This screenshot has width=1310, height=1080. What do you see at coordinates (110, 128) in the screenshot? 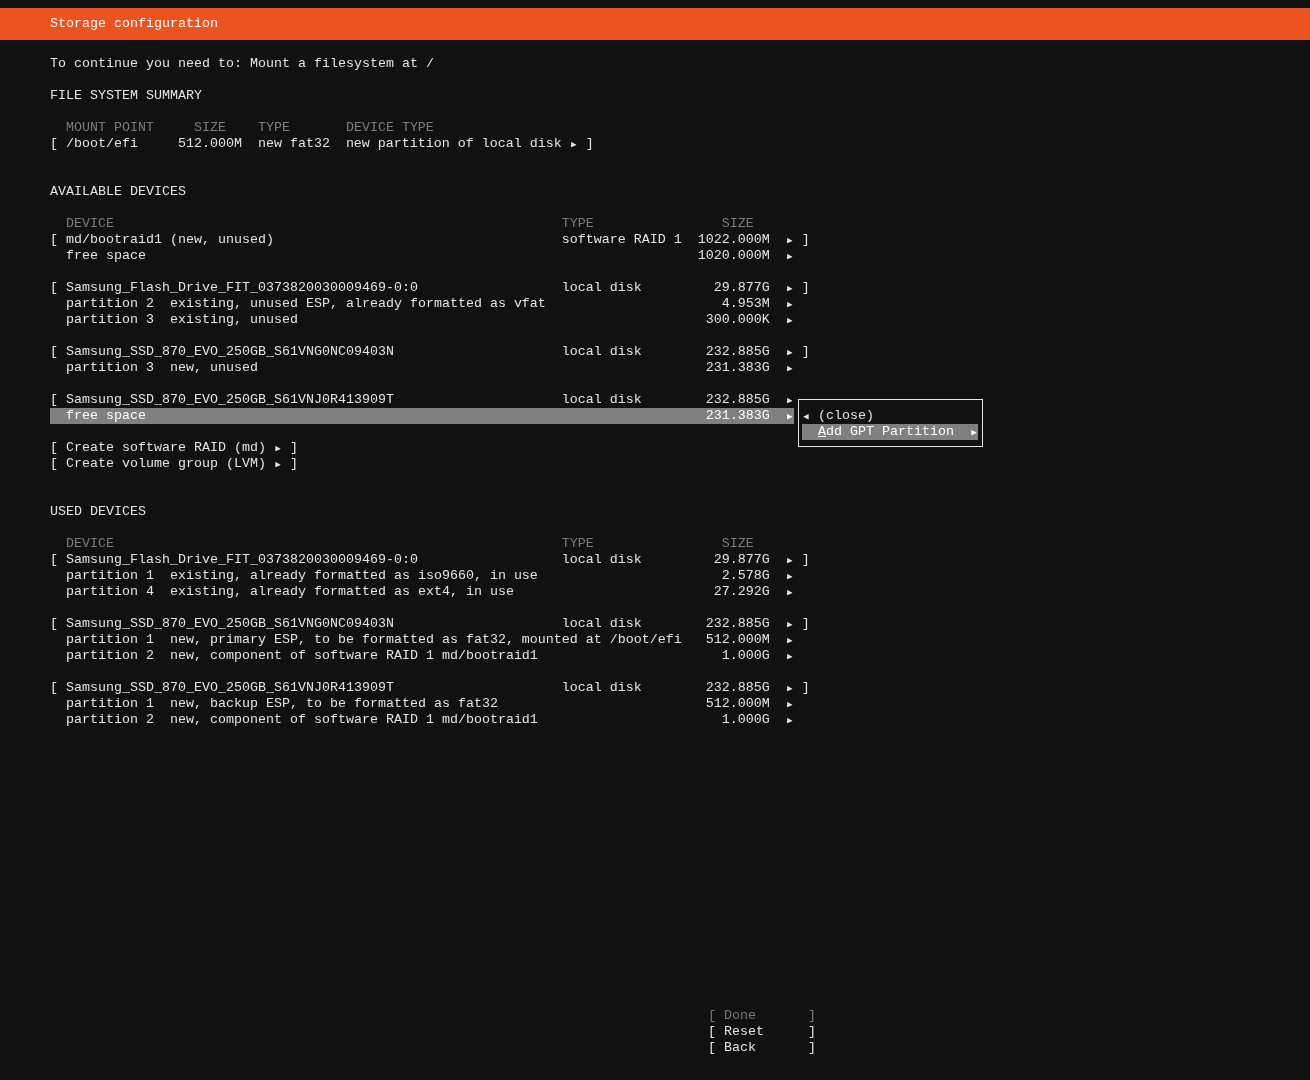
I see `column-header: MOUNT POINT` at bounding box center [110, 128].